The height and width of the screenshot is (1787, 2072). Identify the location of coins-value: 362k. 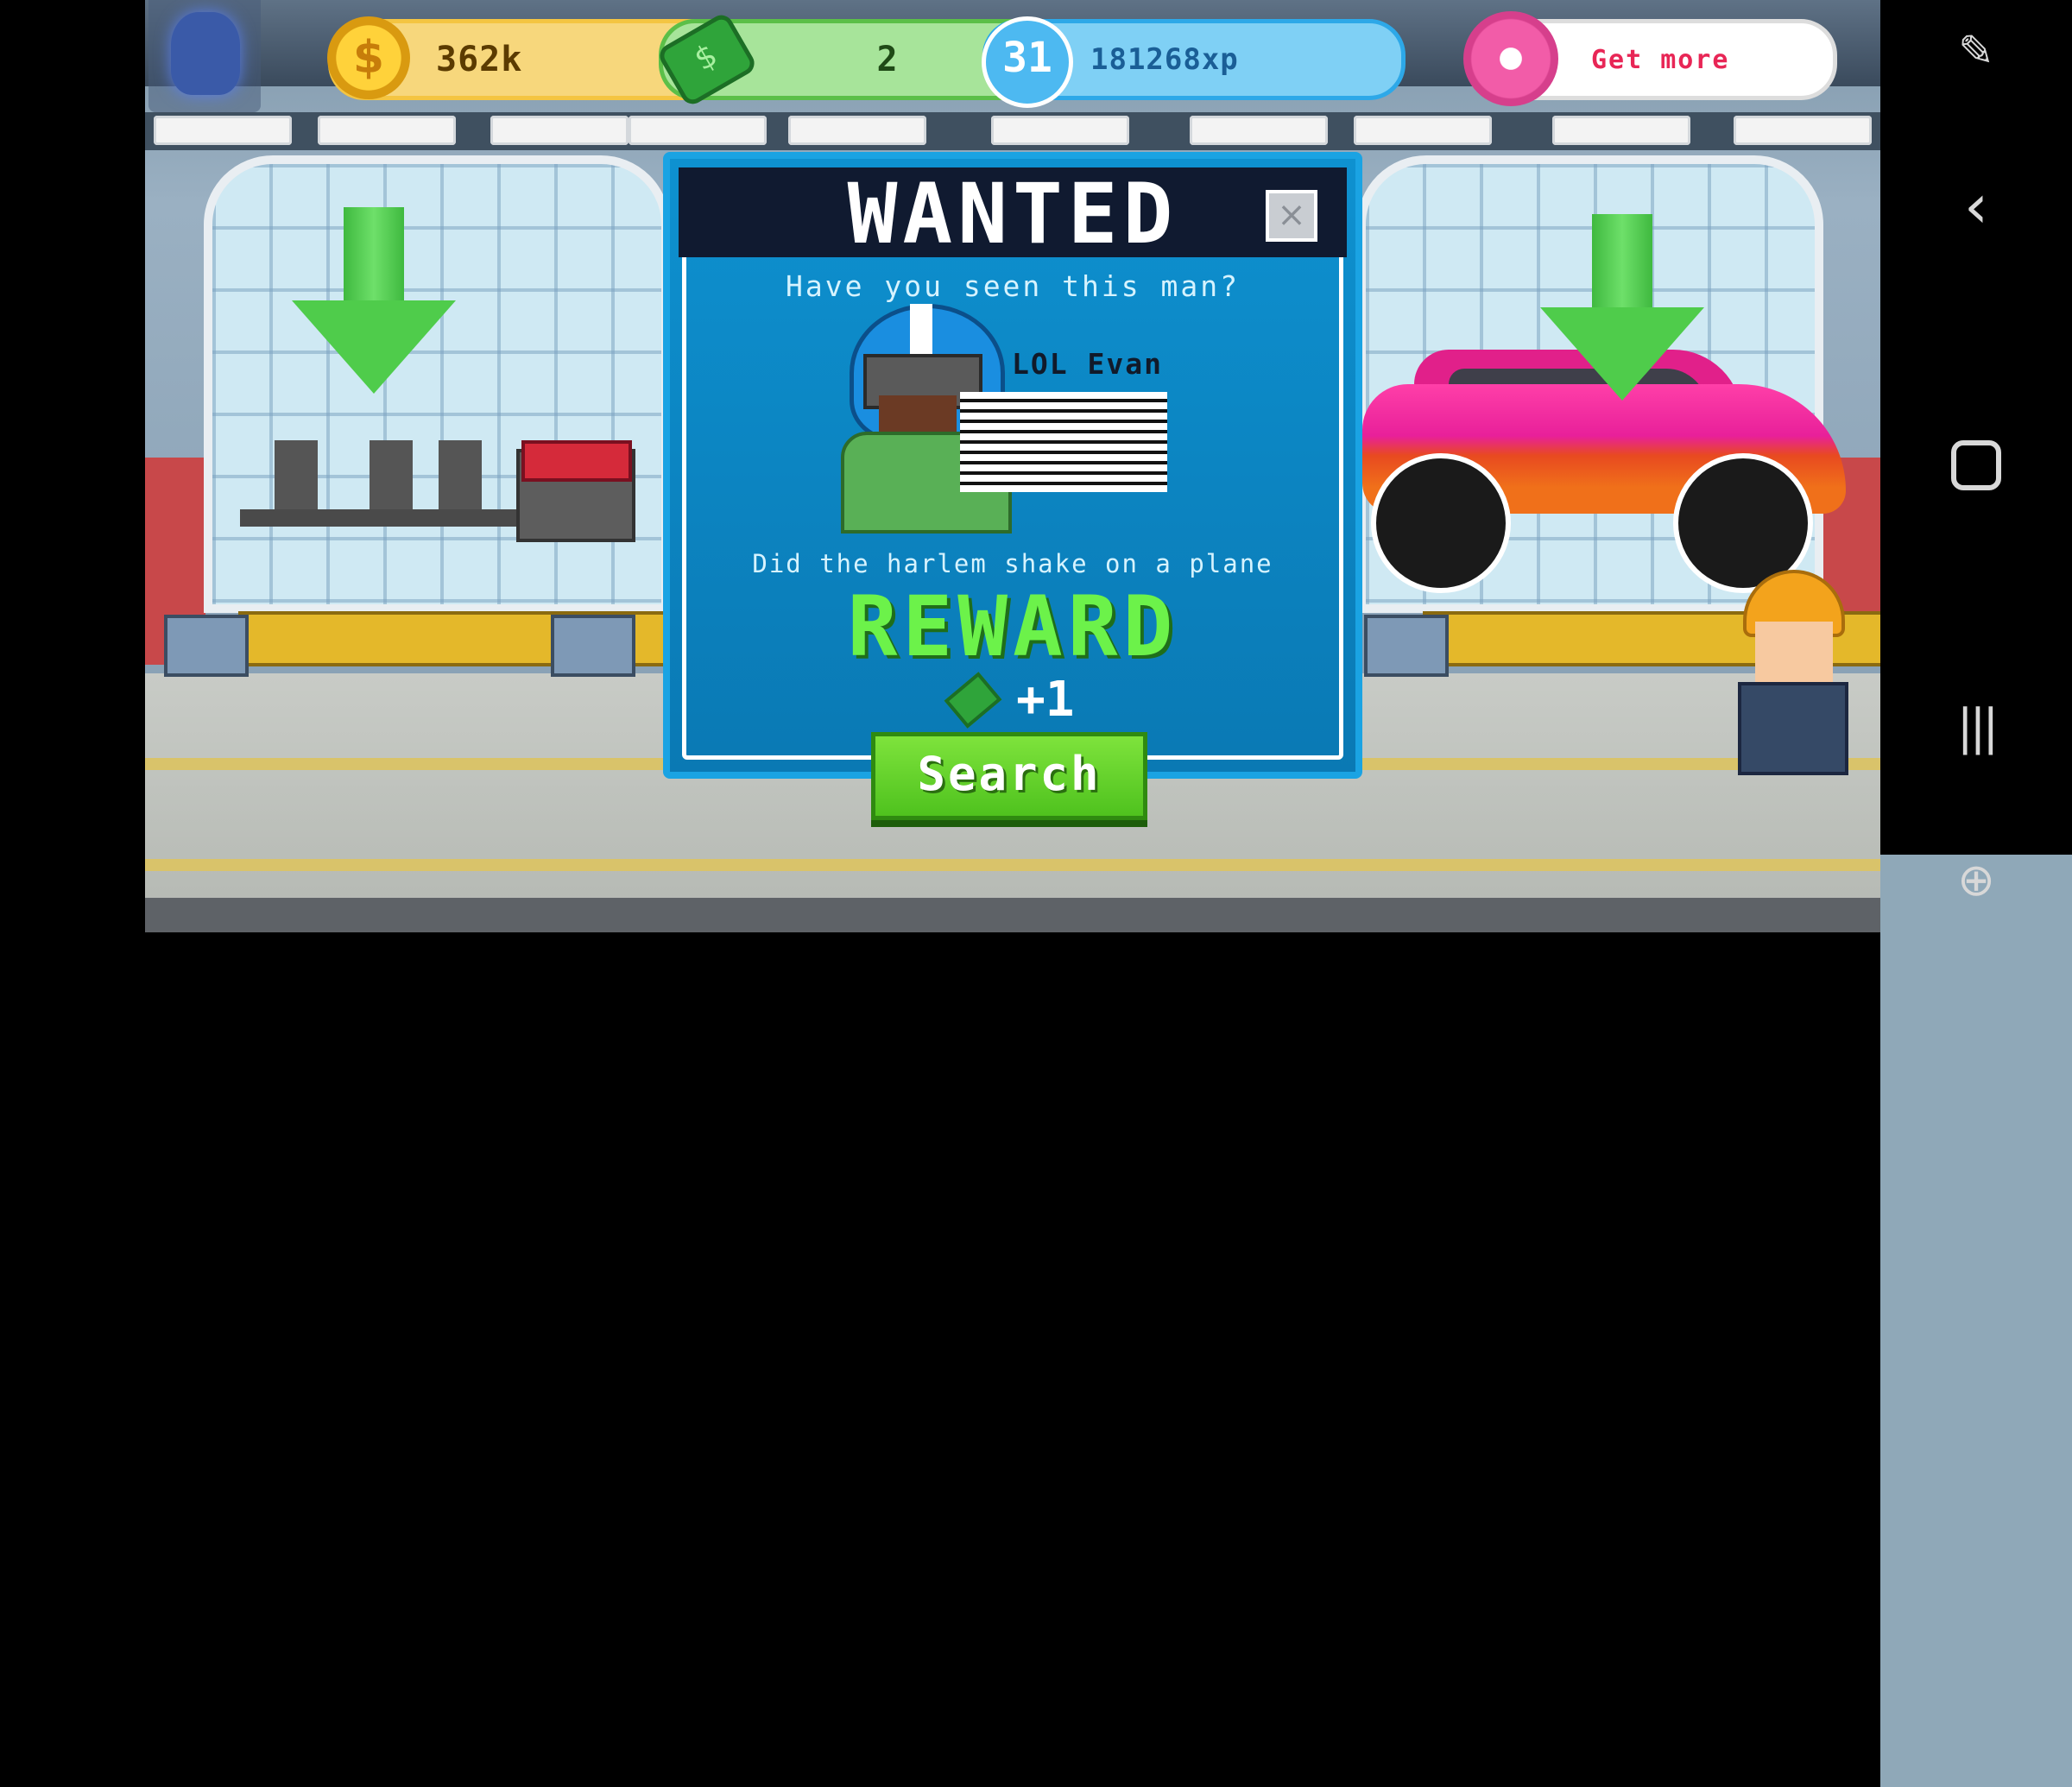
(479, 60).